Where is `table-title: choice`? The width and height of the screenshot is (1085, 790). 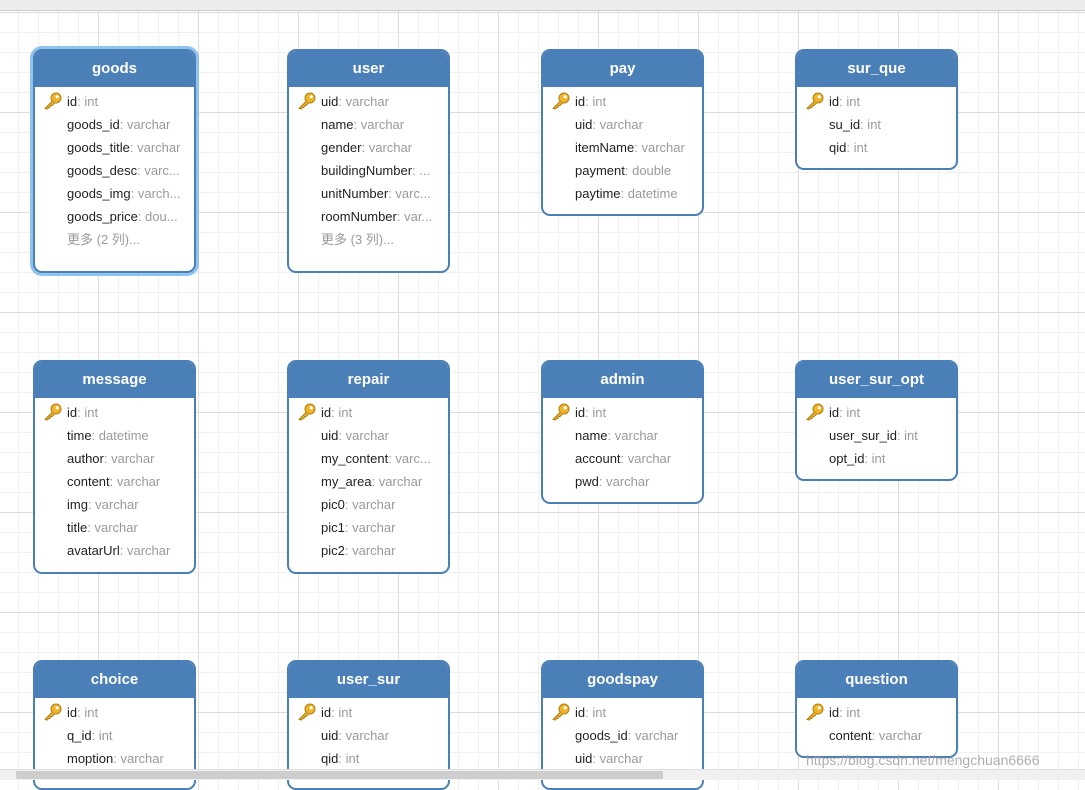
table-title: choice is located at coordinates (114, 680).